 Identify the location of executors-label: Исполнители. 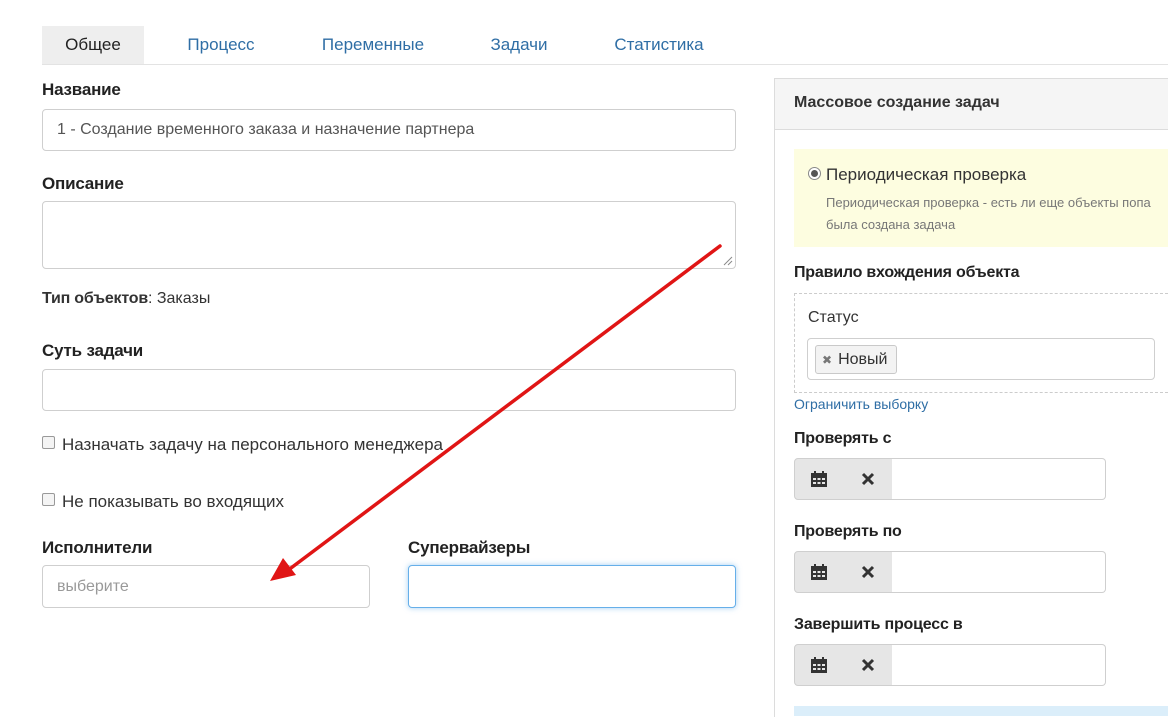
(97, 547).